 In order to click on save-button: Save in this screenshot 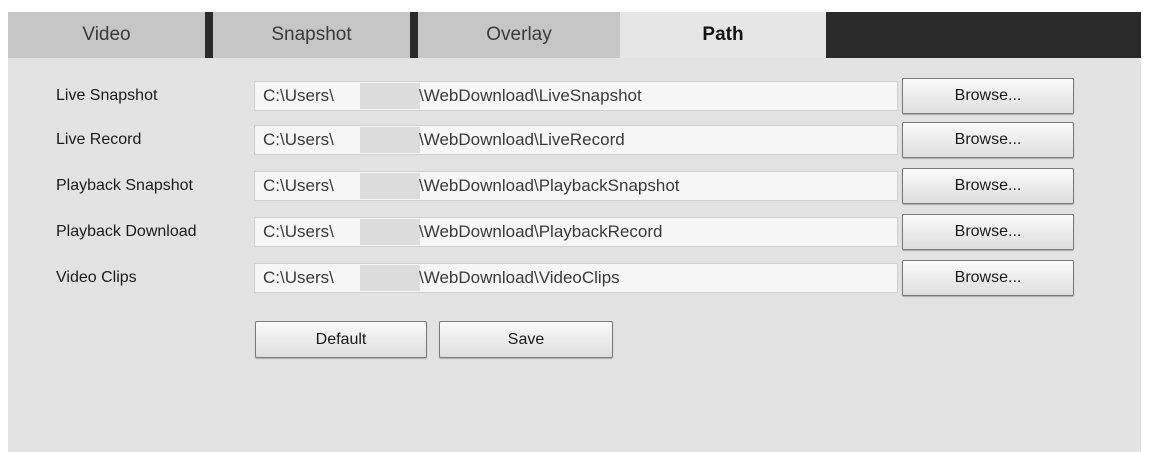, I will do `click(526, 339)`.